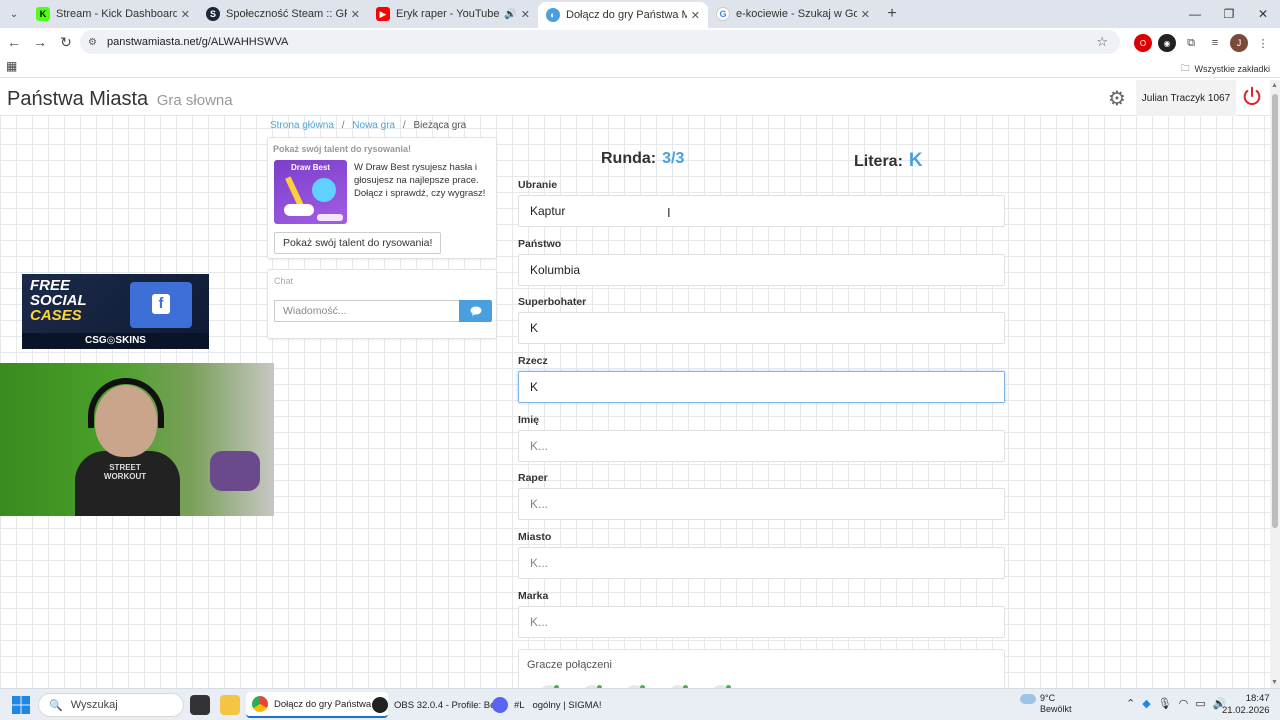 This screenshot has width=1280, height=720. What do you see at coordinates (1191, 43) in the screenshot?
I see `puzzle-icon: ⧉` at bounding box center [1191, 43].